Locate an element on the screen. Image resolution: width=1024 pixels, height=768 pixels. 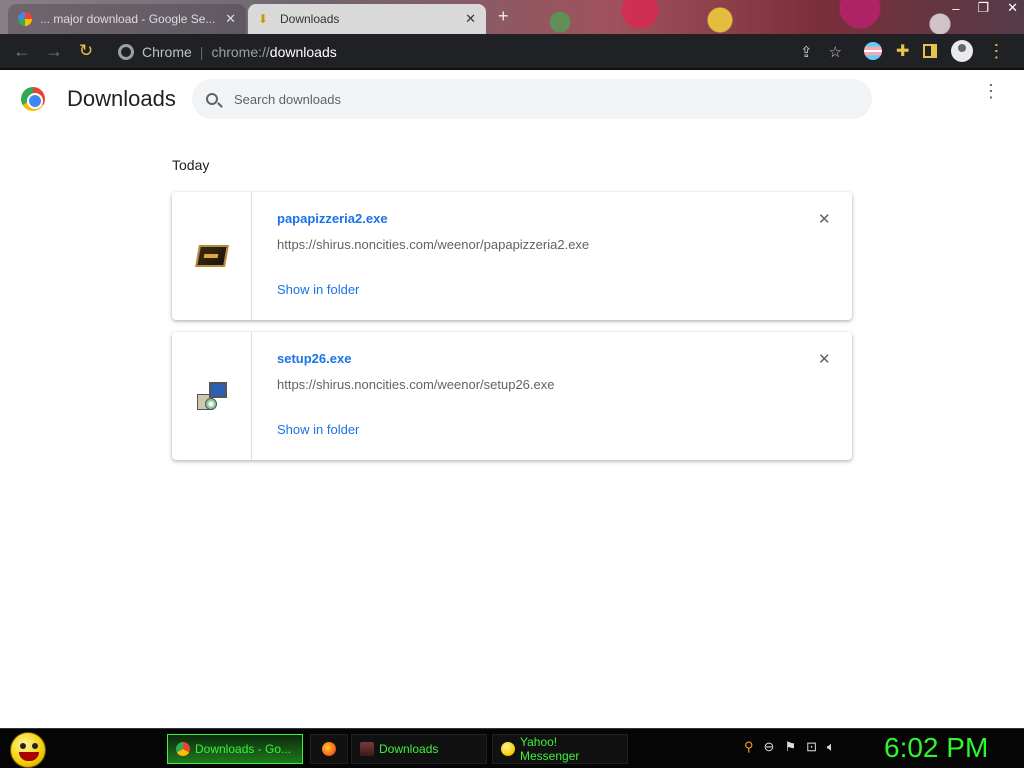
taskbar-item-firefox is located at coordinates (329, 749).